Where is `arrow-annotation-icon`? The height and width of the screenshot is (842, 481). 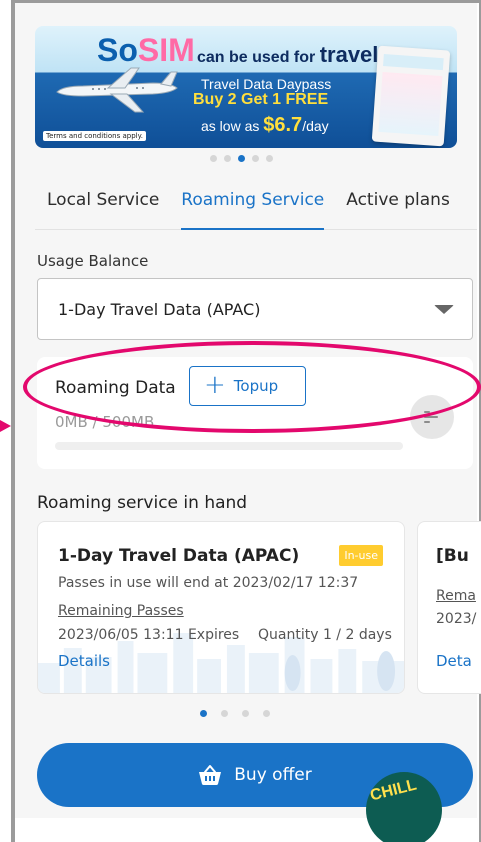
arrow-annotation-icon is located at coordinates (5, 426).